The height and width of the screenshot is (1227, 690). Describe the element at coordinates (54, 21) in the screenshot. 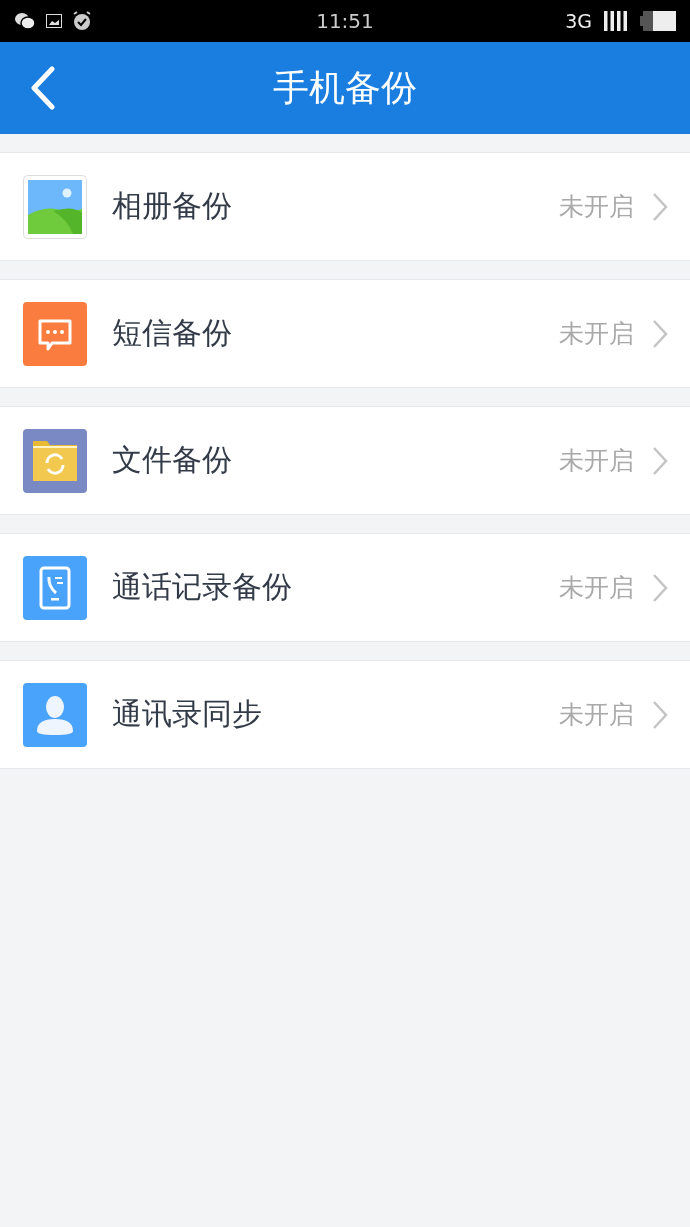

I see `image-icon` at that location.